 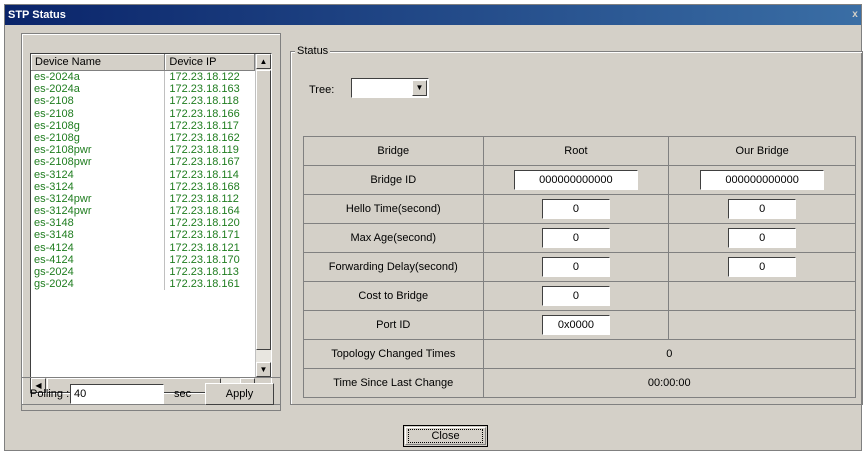 What do you see at coordinates (762, 180) in the screenshot?
I see `our-bridge-id-field: 000000000000` at bounding box center [762, 180].